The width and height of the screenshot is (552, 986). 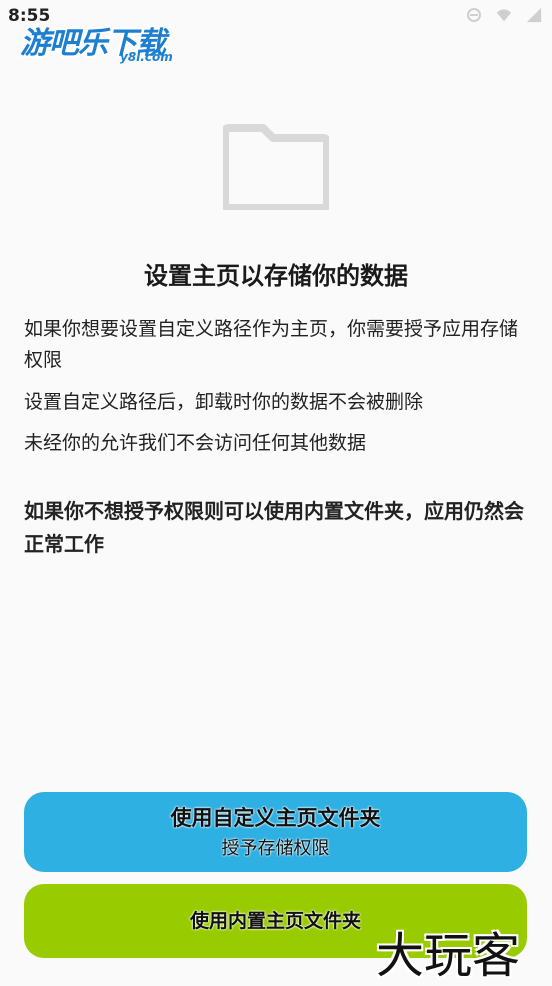 What do you see at coordinates (534, 15) in the screenshot?
I see `signal-icon` at bounding box center [534, 15].